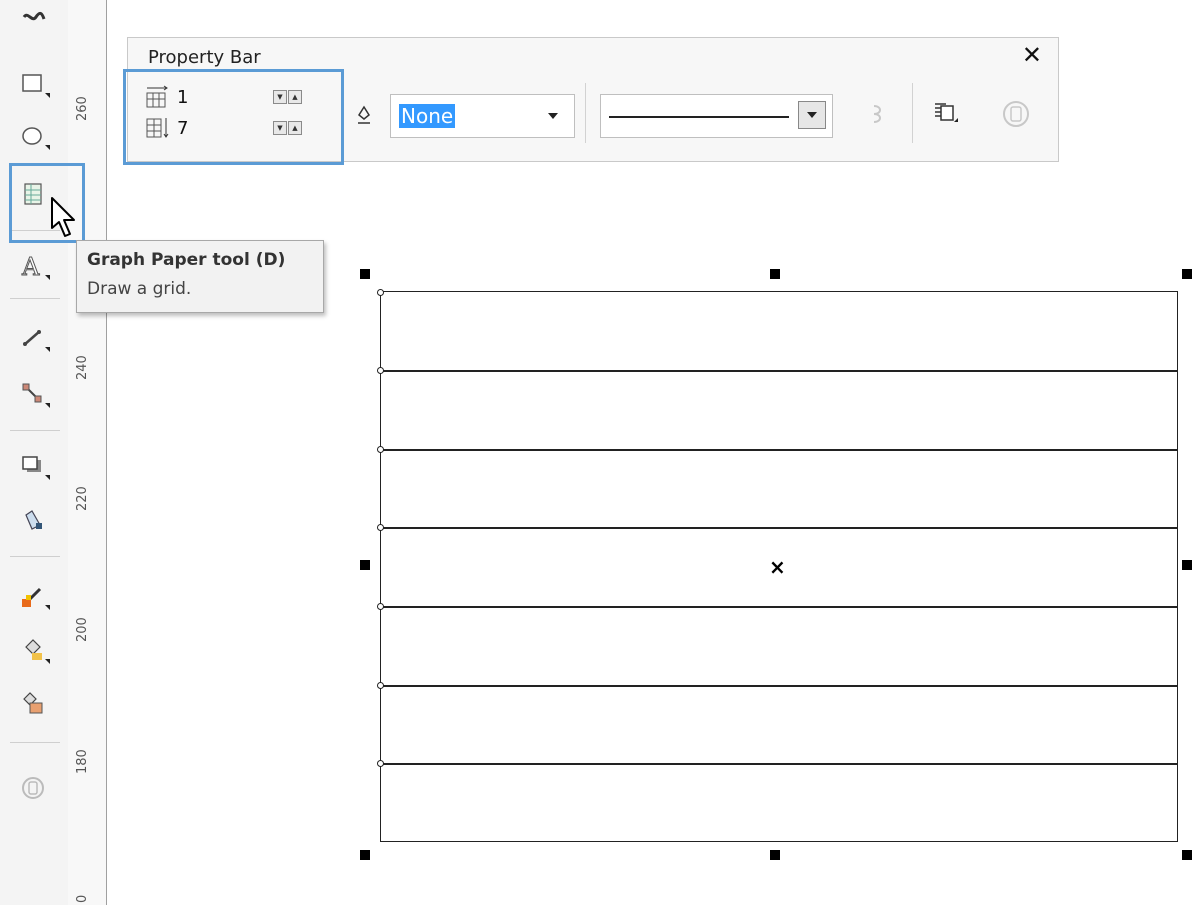 The height and width of the screenshot is (905, 1193). I want to click on rectangle-icon, so click(32, 83).